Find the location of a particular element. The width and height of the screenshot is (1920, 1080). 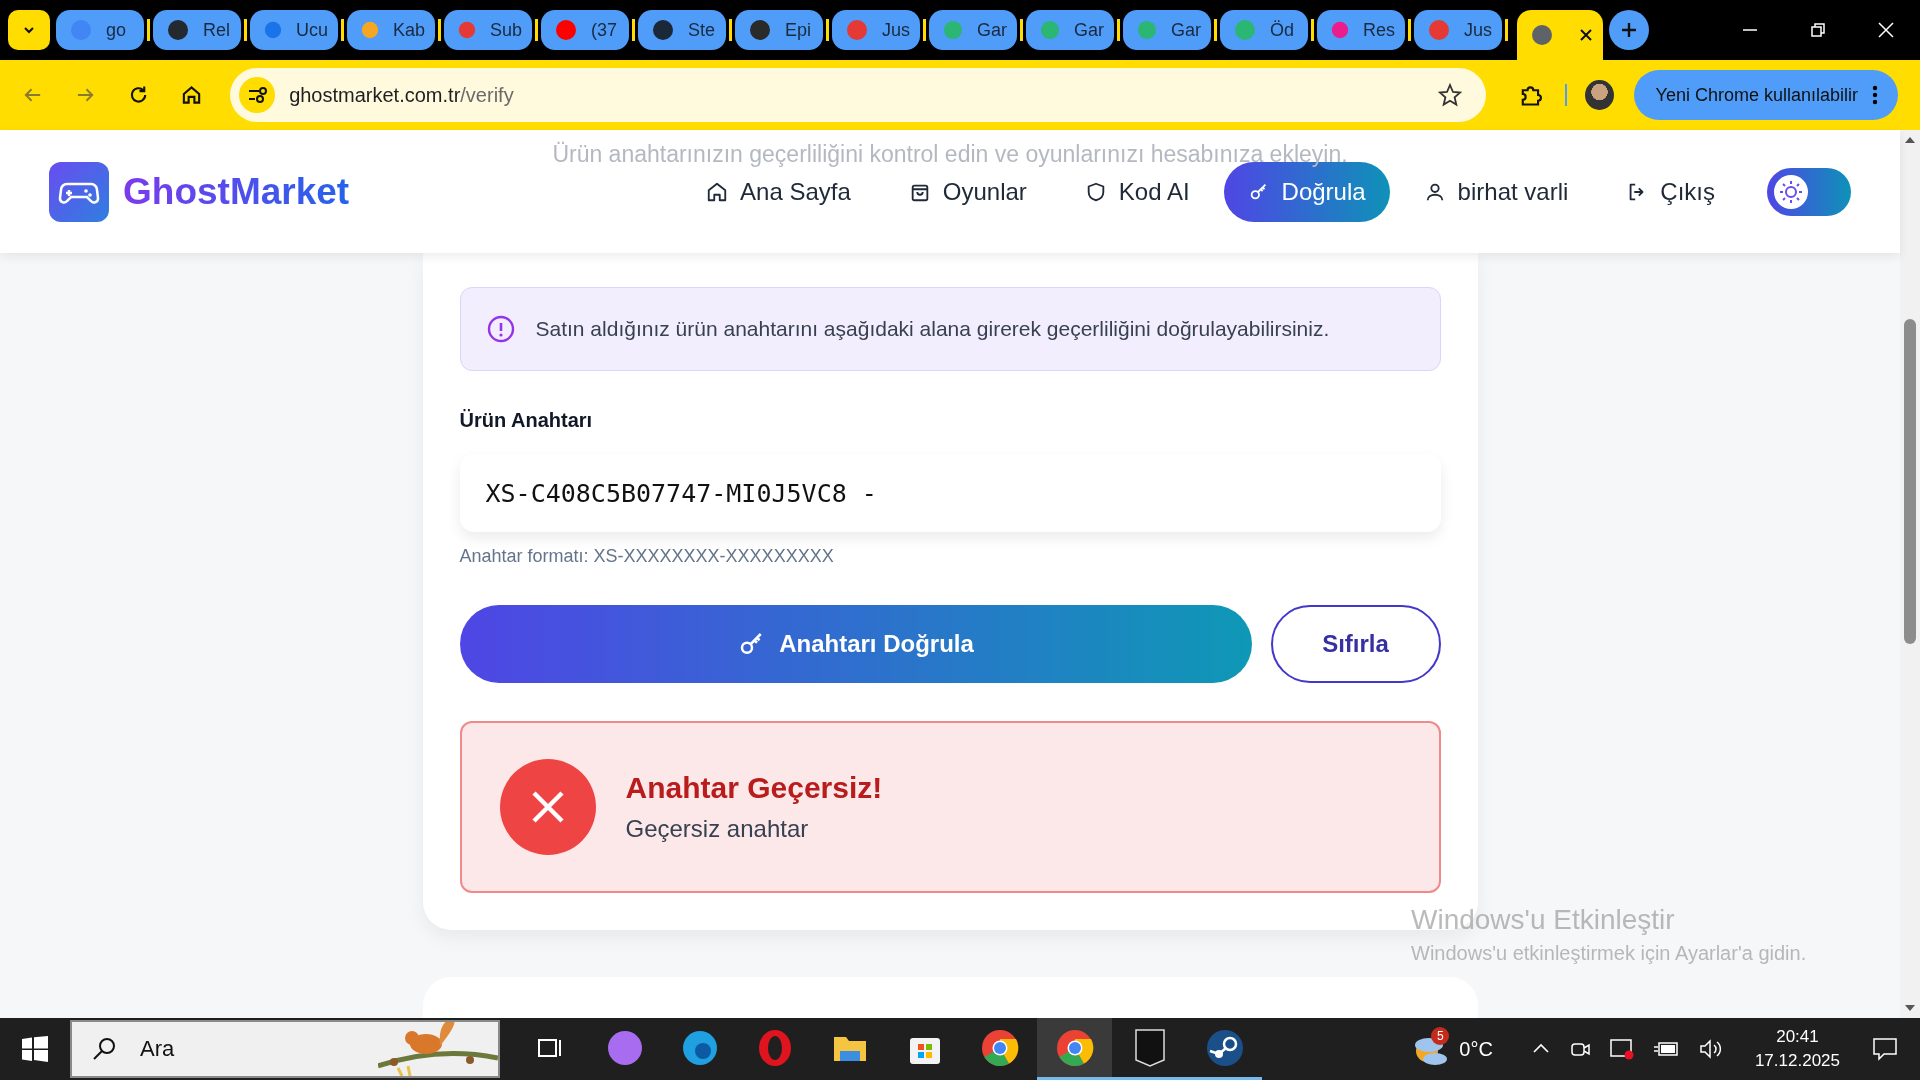

clock-date: 17.12.2025 is located at coordinates (1797, 1061).